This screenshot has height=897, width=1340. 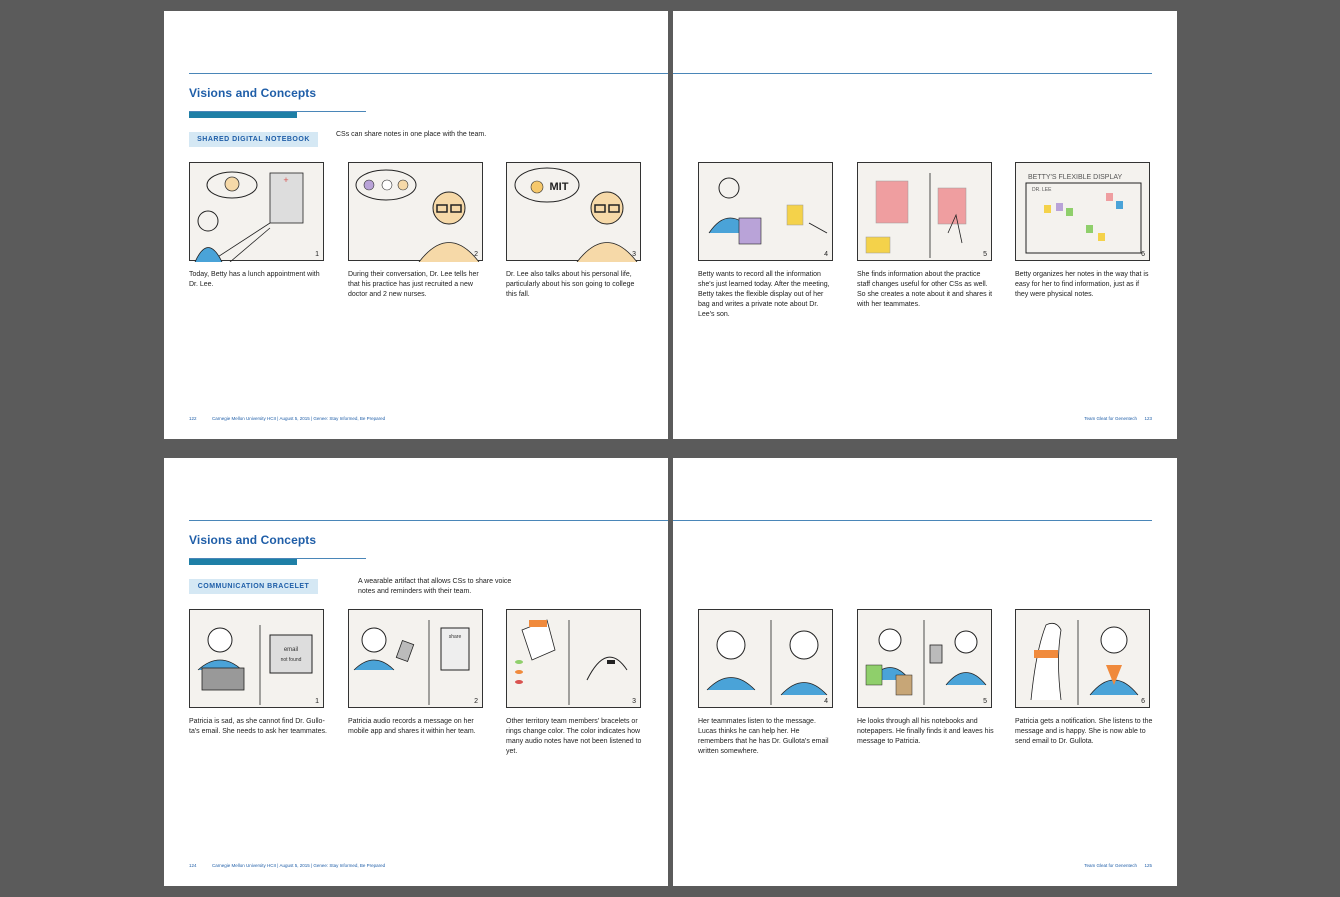 I want to click on sketch-betty-writing, so click(x=768, y=211).